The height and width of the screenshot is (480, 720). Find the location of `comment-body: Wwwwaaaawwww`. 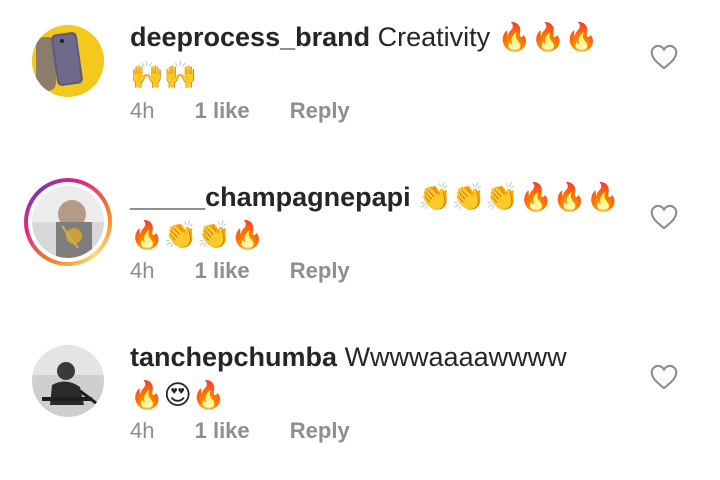

comment-body: Wwwwaaaawwww is located at coordinates (455, 357).